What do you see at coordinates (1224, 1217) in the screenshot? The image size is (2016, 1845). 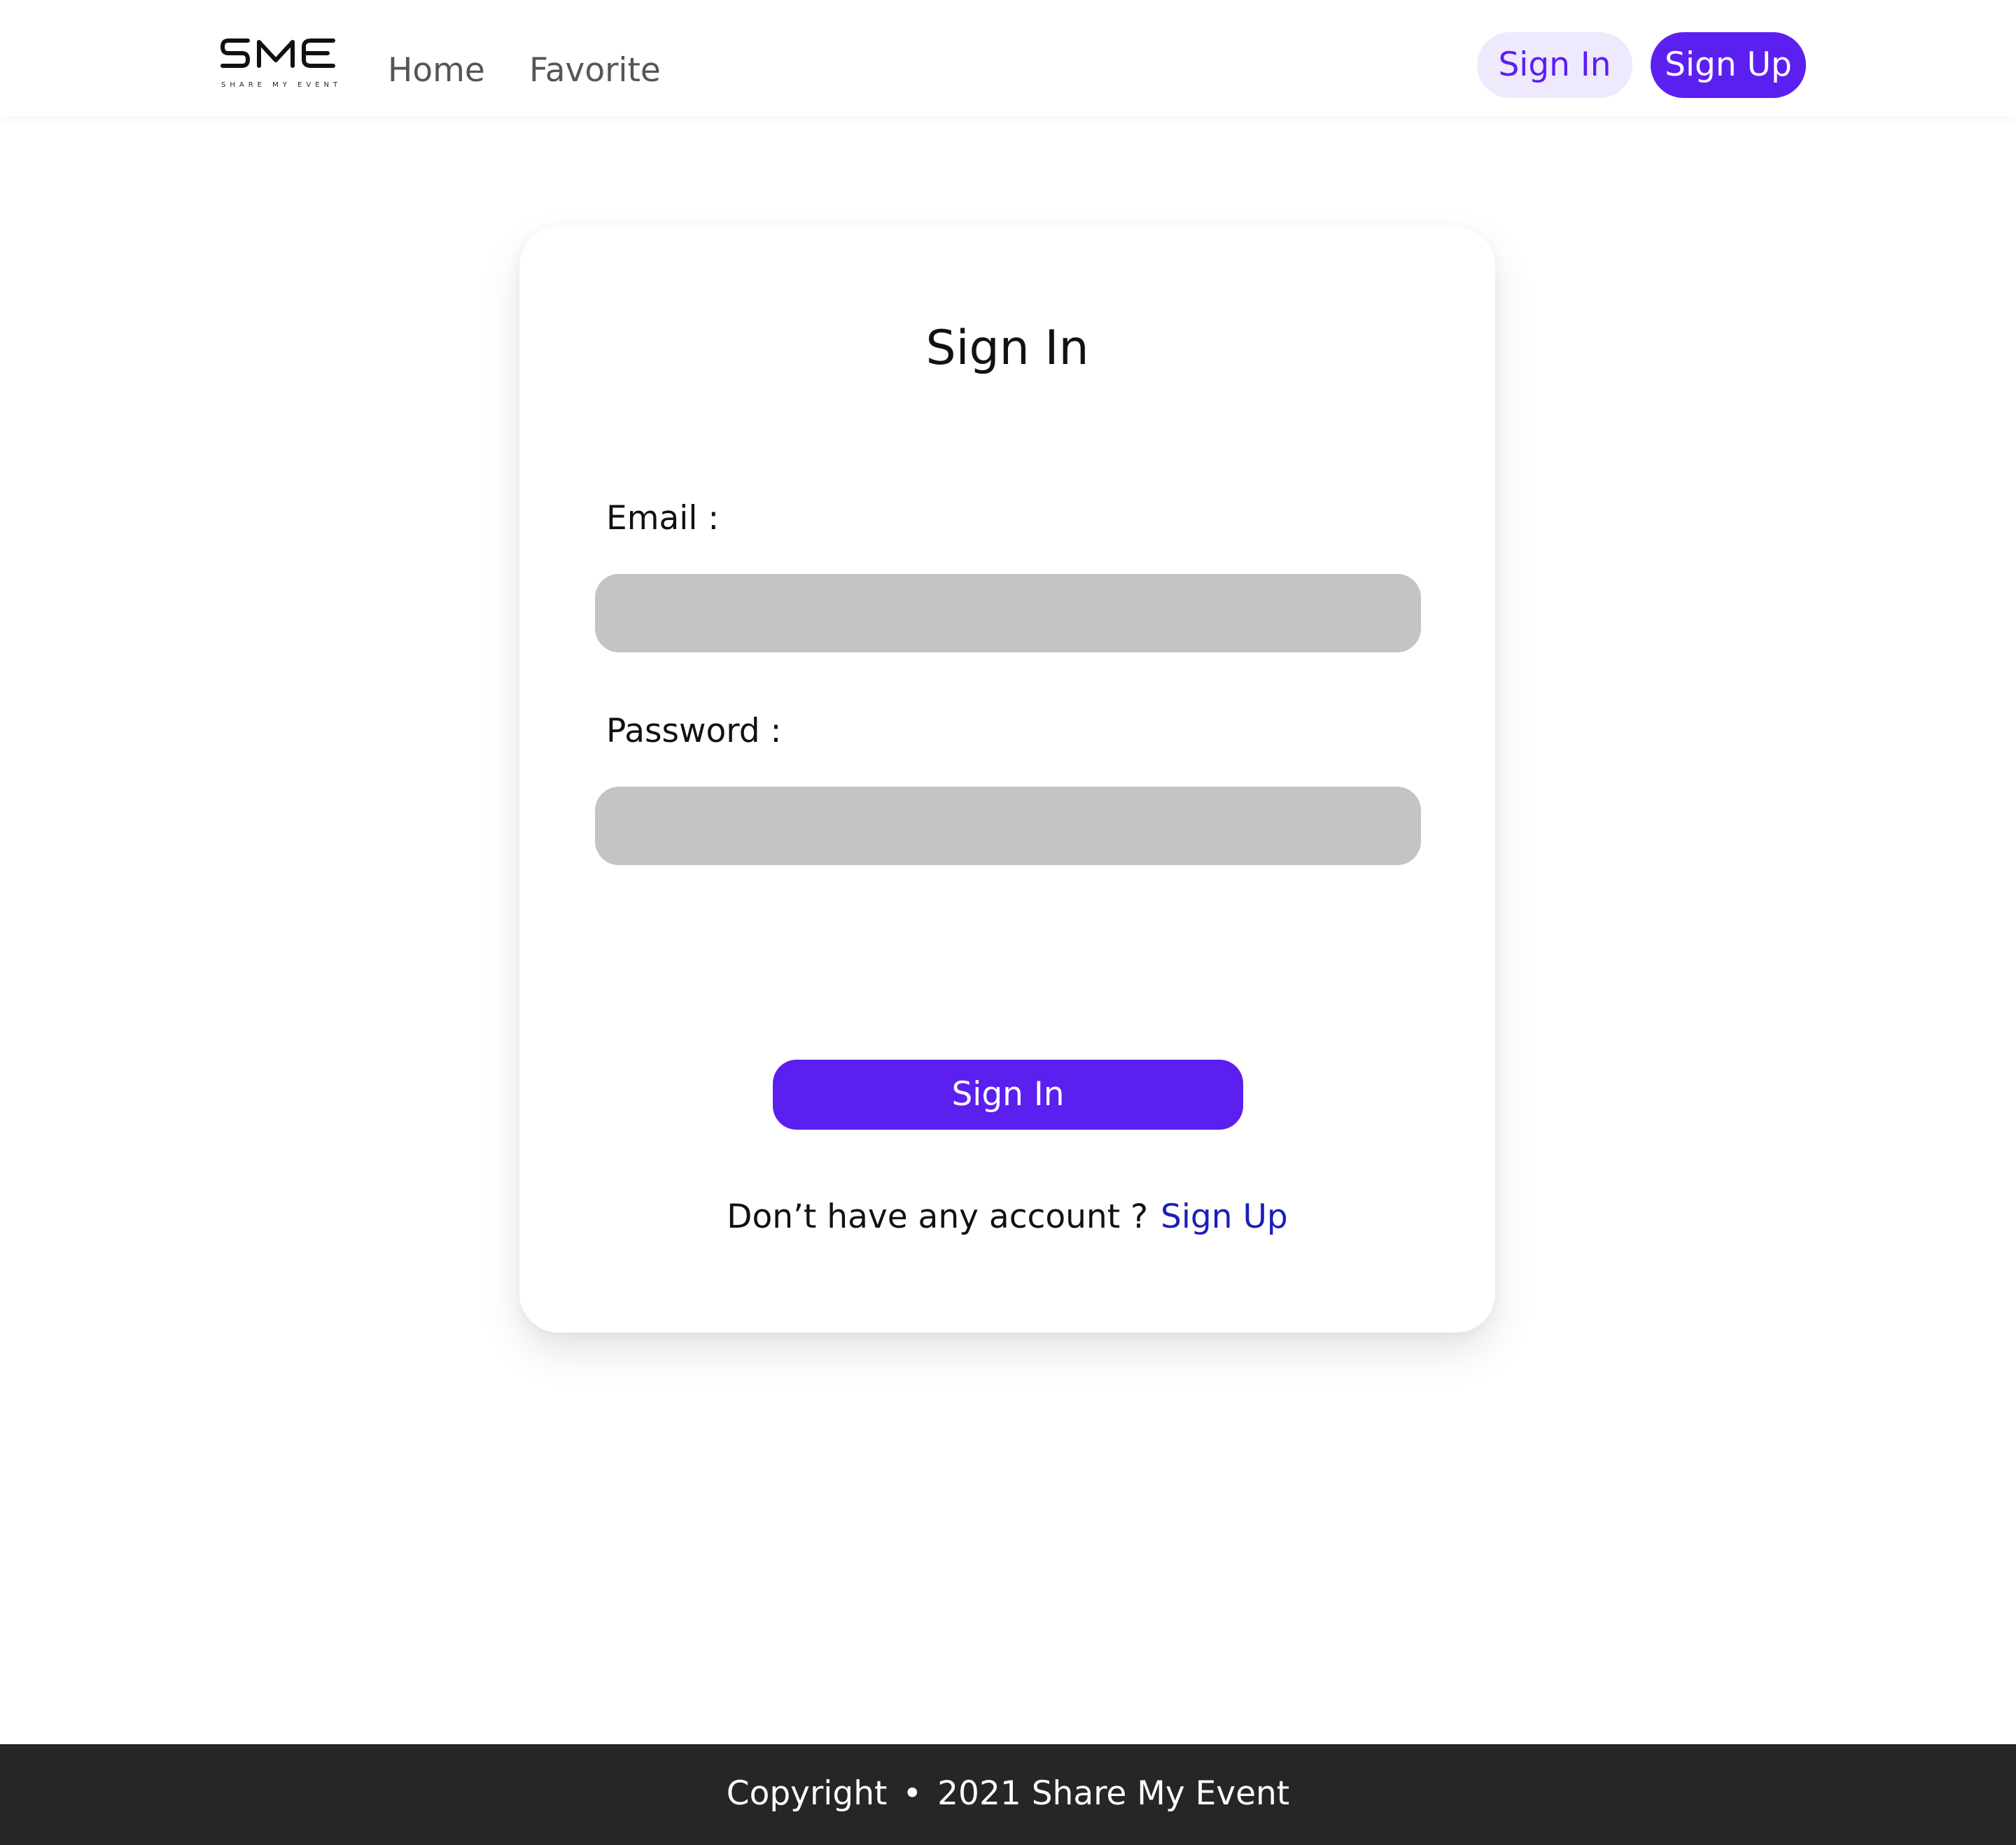 I see `signup-link: Sign Up` at bounding box center [1224, 1217].